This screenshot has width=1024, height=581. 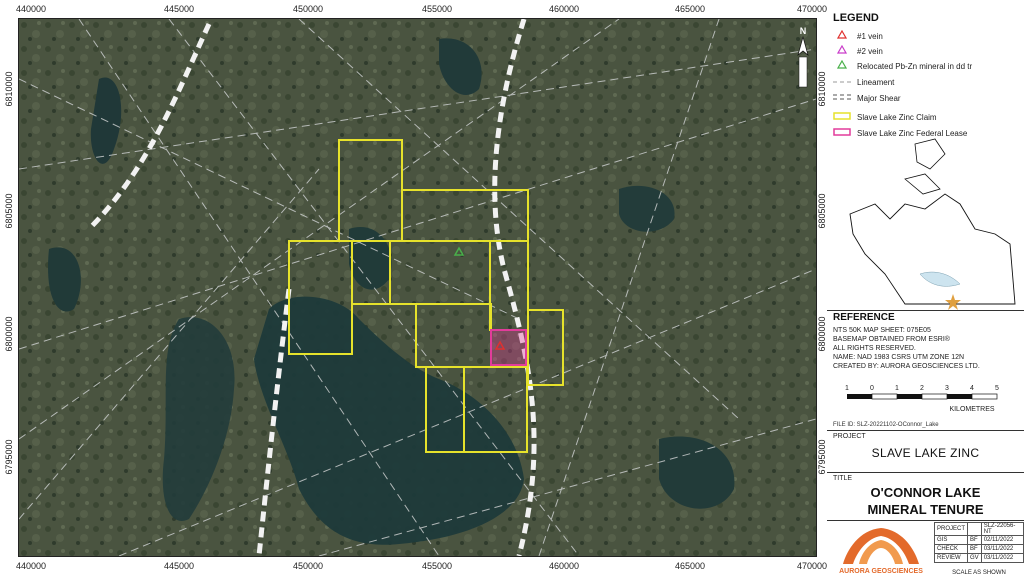 What do you see at coordinates (874, 348) in the screenshot?
I see `reference-line: ALL RIGHTS RESERVED.` at bounding box center [874, 348].